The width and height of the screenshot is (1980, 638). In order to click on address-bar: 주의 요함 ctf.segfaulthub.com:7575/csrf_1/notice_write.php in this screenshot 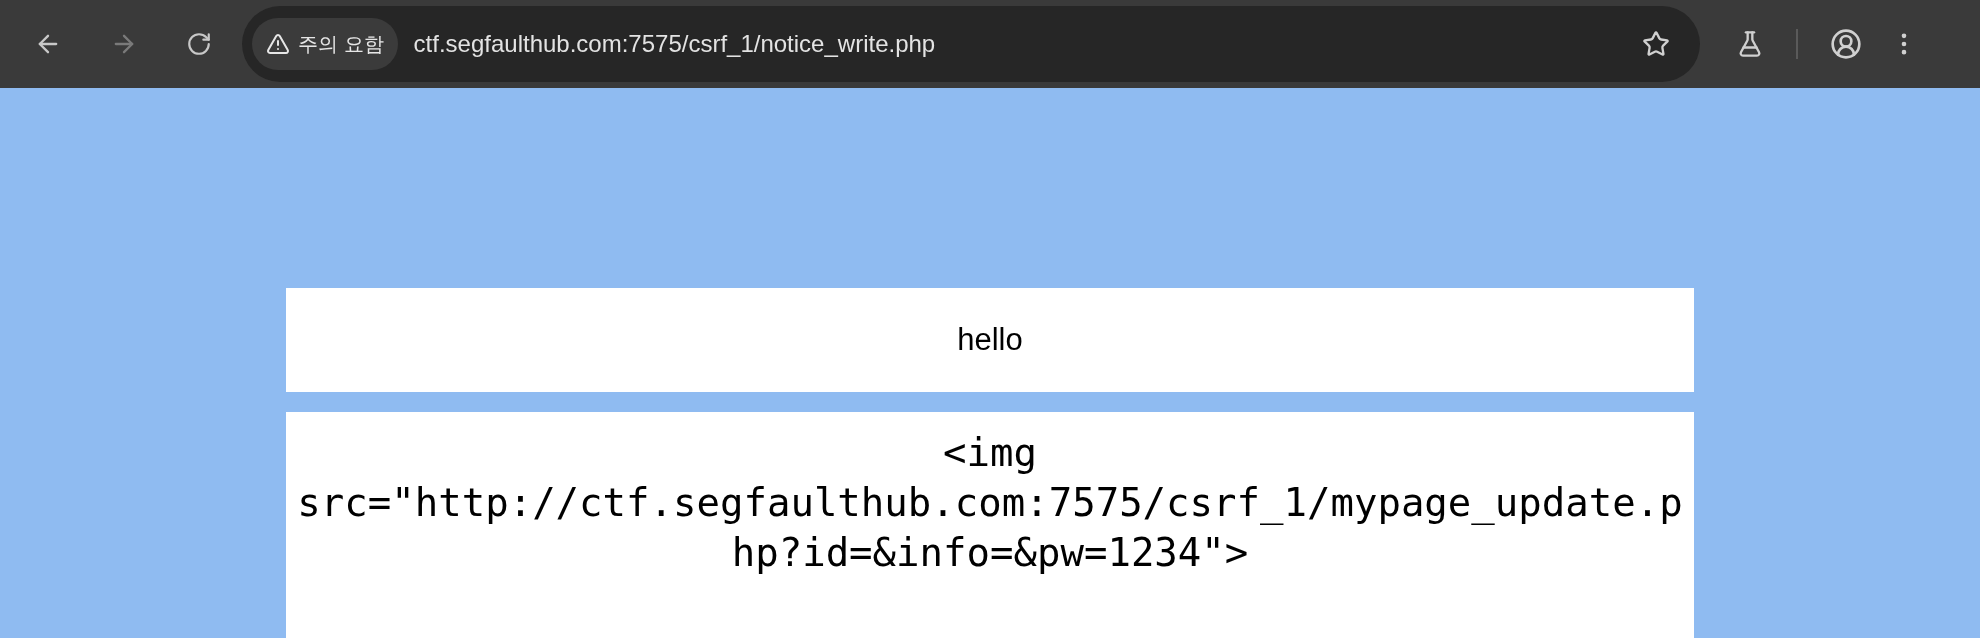, I will do `click(971, 44)`.